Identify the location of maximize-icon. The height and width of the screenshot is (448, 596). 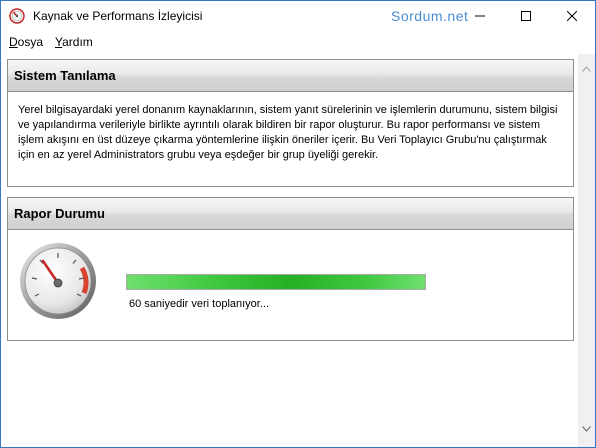
(526, 16).